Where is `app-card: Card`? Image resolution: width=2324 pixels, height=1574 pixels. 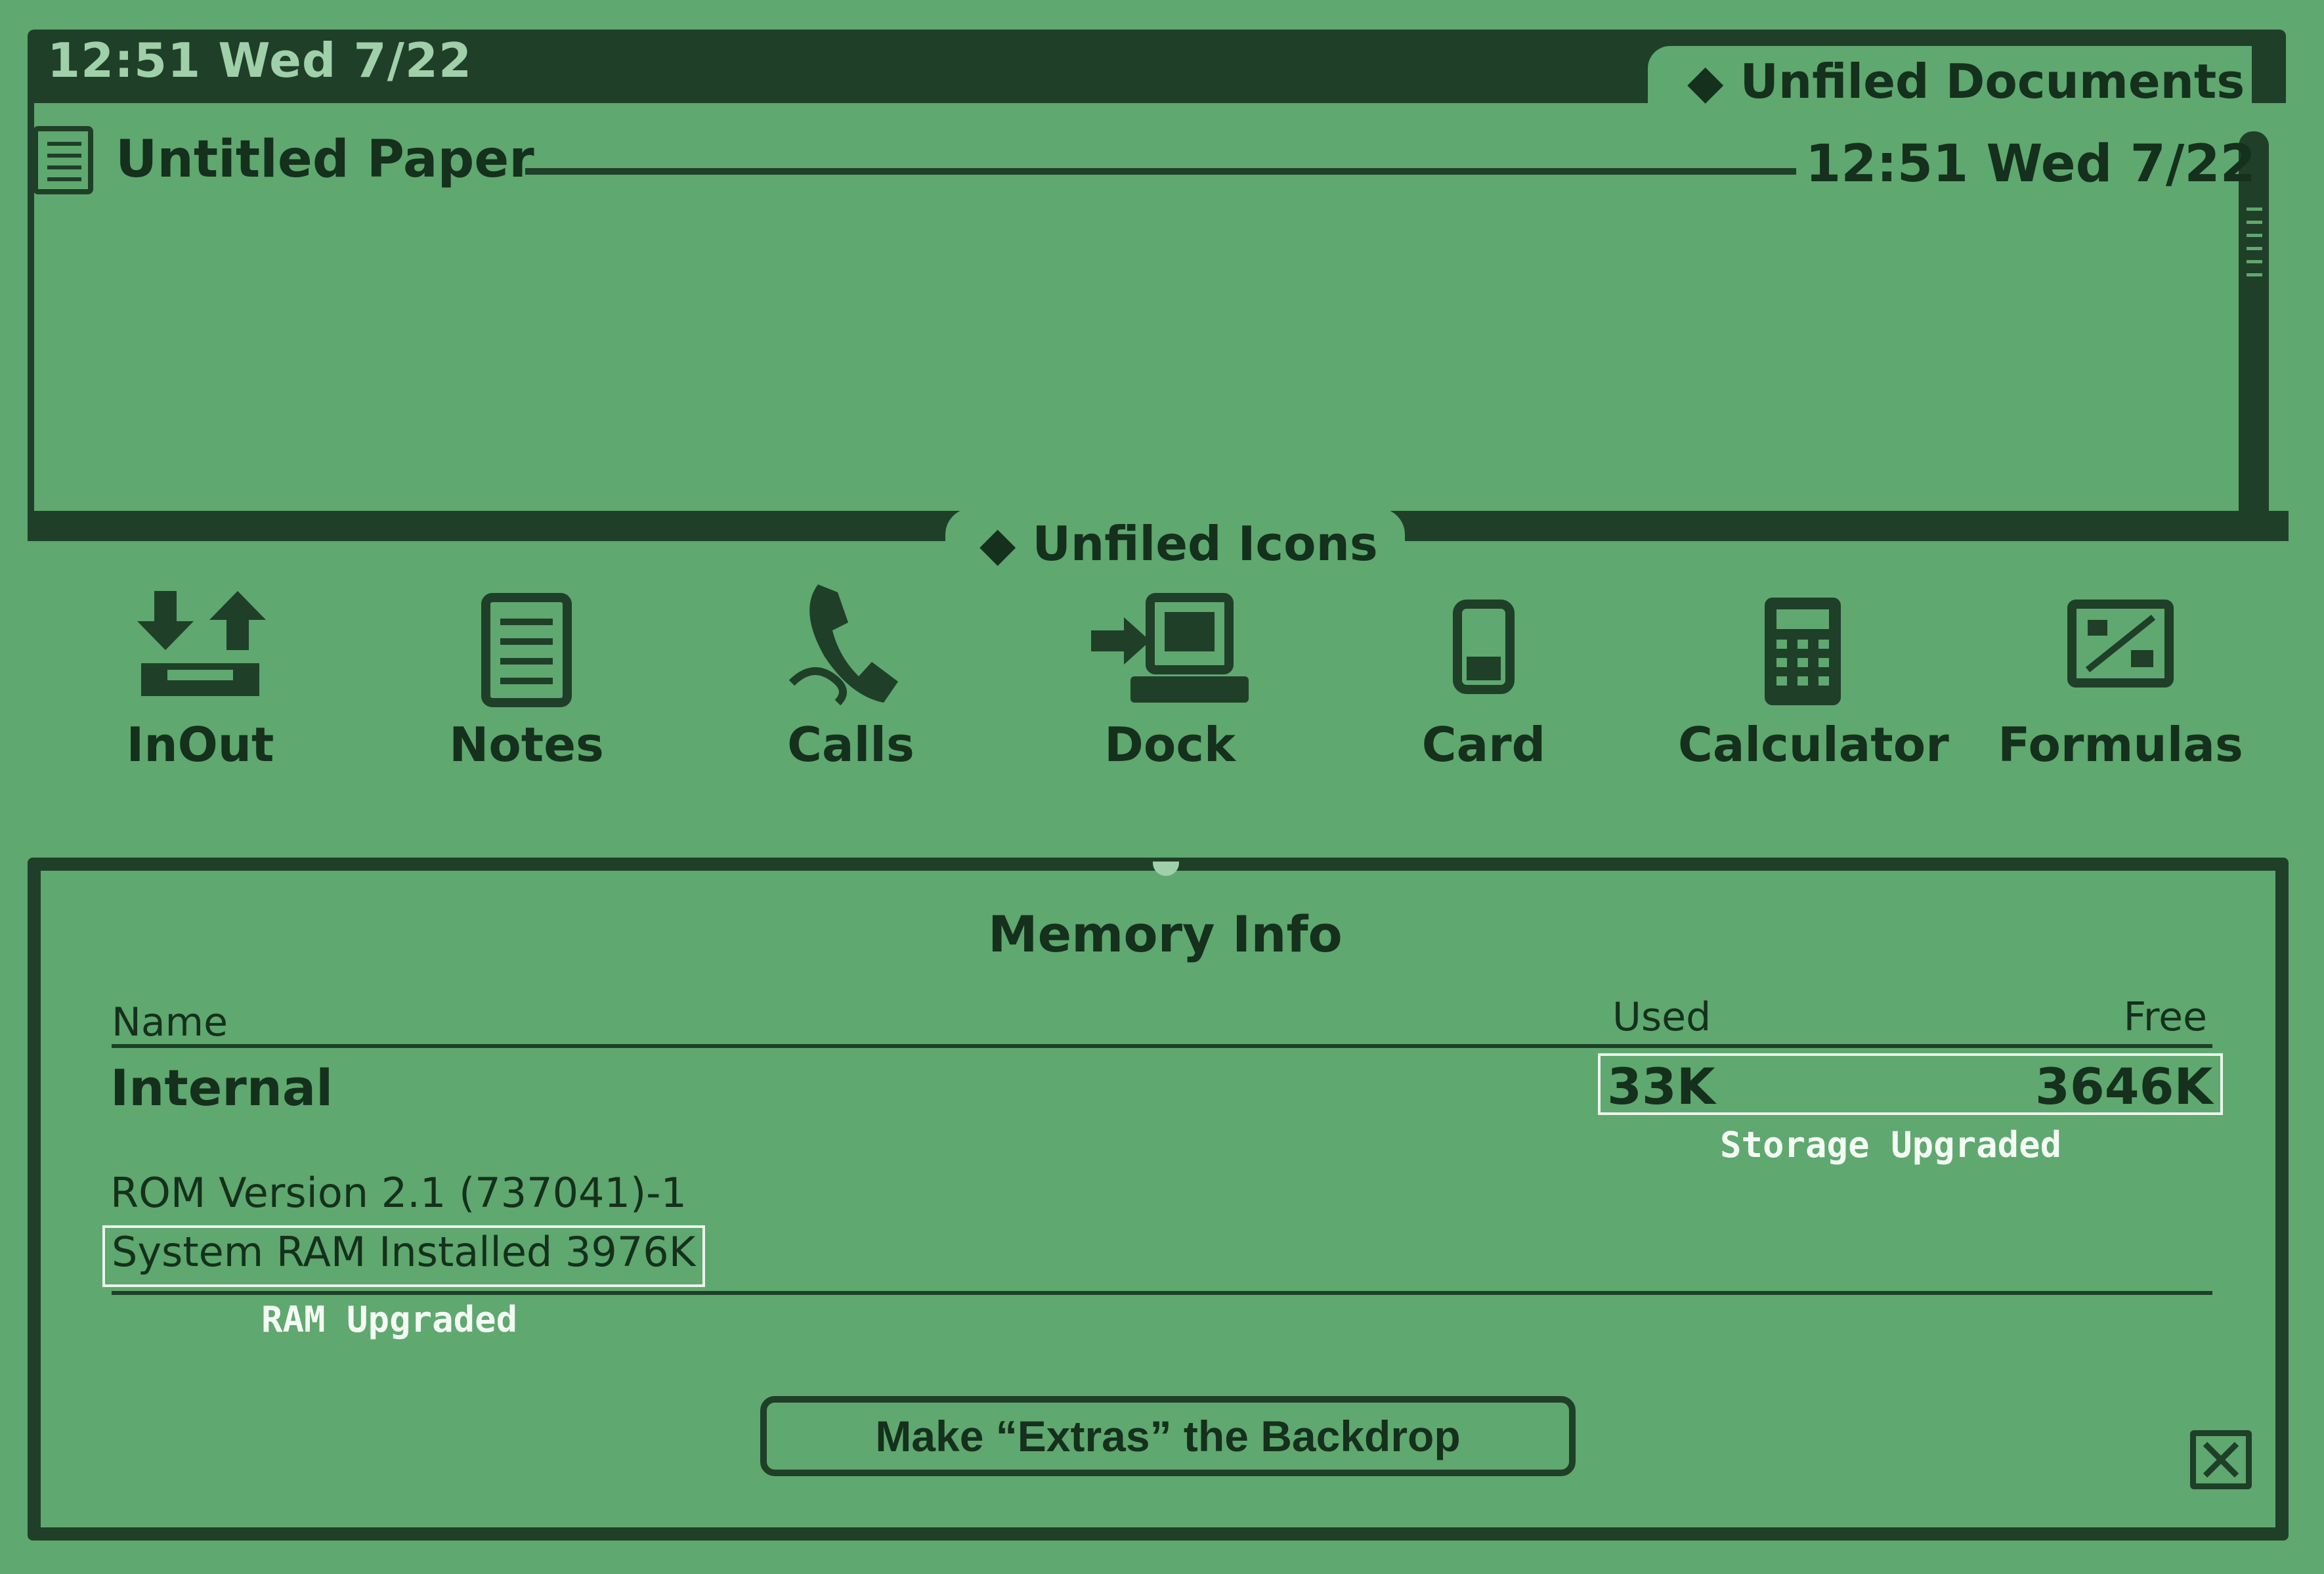
app-card: Card is located at coordinates (1483, 675).